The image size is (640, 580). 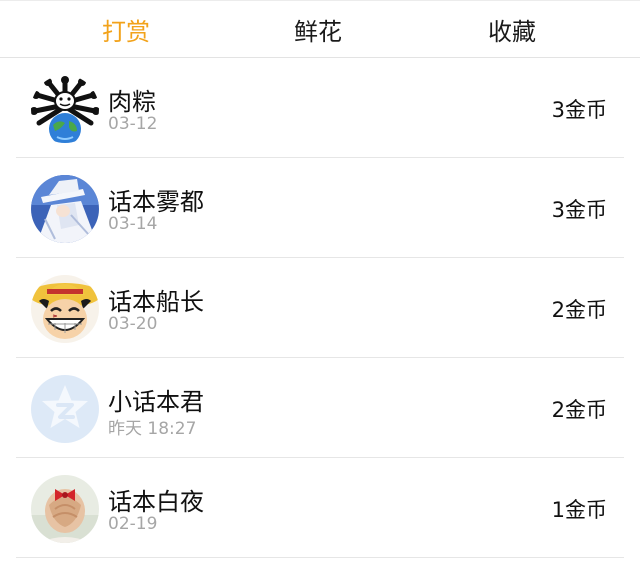 I want to click on reward-time: 03-12, so click(x=133, y=124).